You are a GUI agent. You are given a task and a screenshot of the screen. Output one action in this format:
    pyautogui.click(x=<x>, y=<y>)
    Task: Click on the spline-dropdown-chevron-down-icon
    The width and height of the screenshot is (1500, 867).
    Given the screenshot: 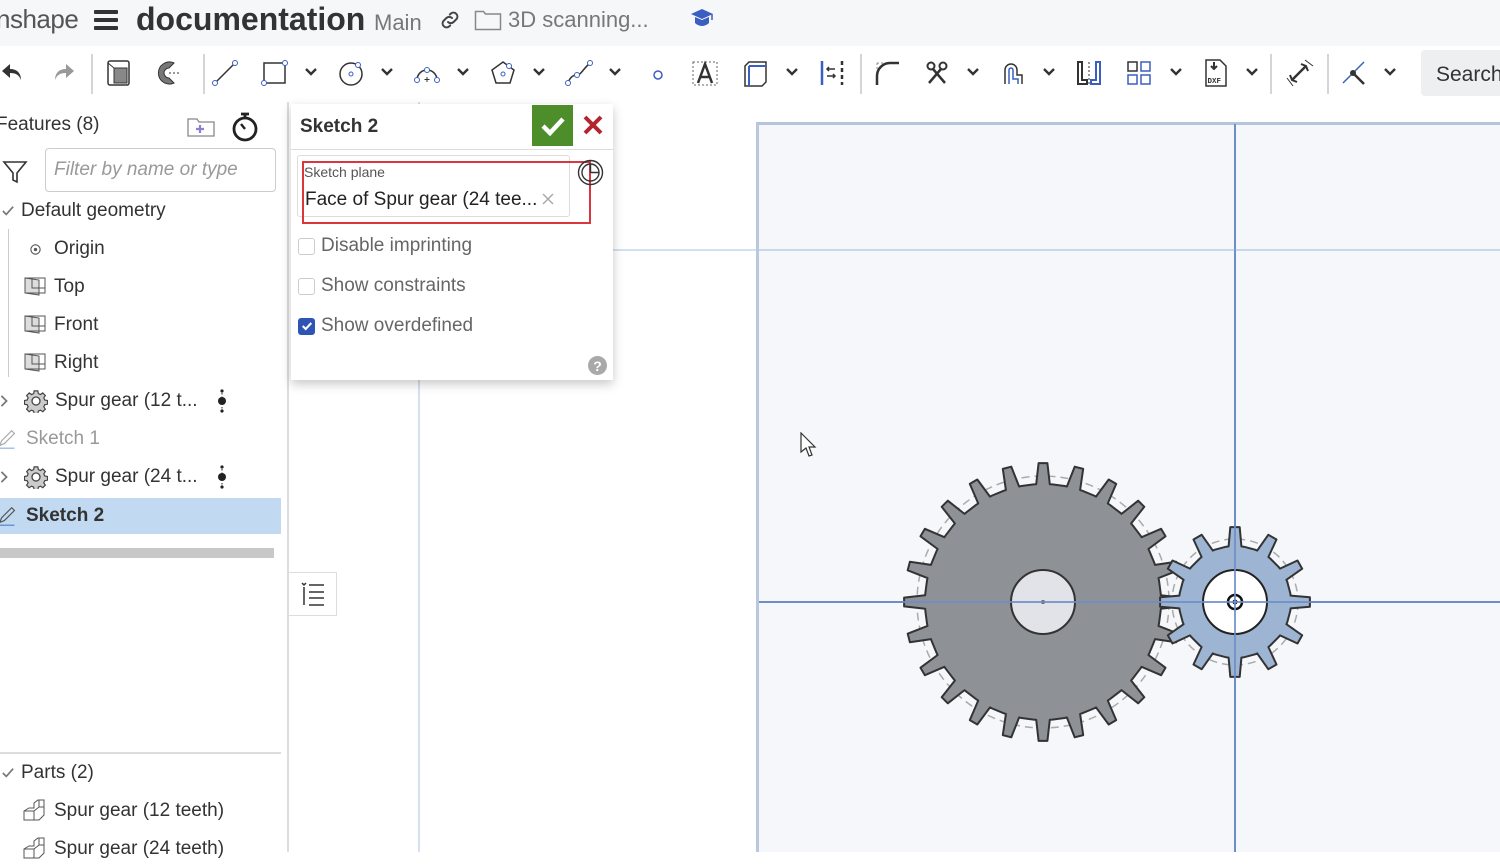 What is the action you would take?
    pyautogui.click(x=615, y=72)
    